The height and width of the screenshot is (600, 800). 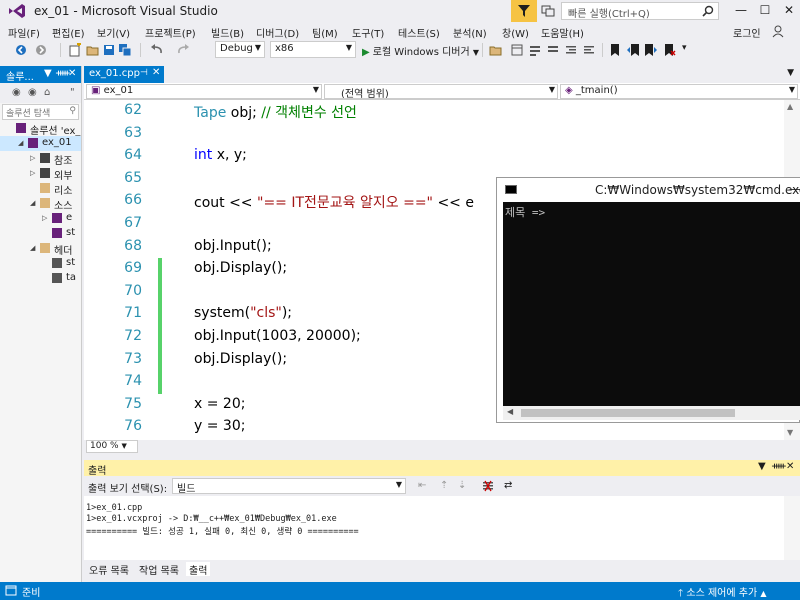 What do you see at coordinates (40, 248) in the screenshot?
I see `tree-item: ◢ 헤더` at bounding box center [40, 248].